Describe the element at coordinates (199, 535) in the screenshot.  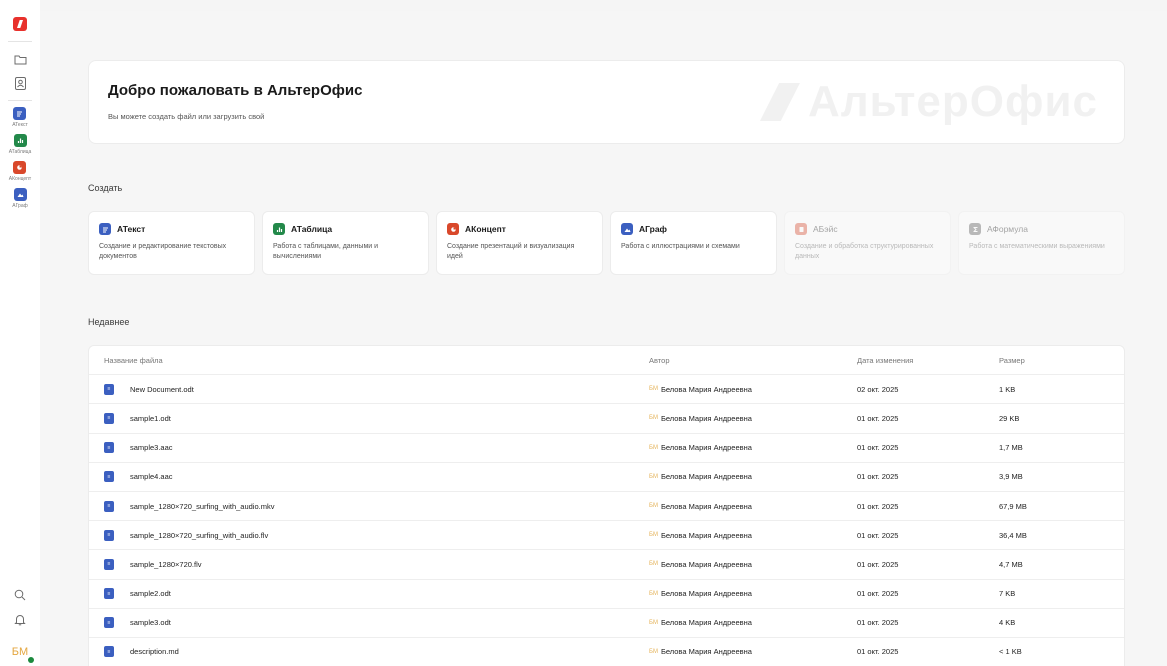
I see `file-name: sample_1280×720_surfing_with_audio.flv` at that location.